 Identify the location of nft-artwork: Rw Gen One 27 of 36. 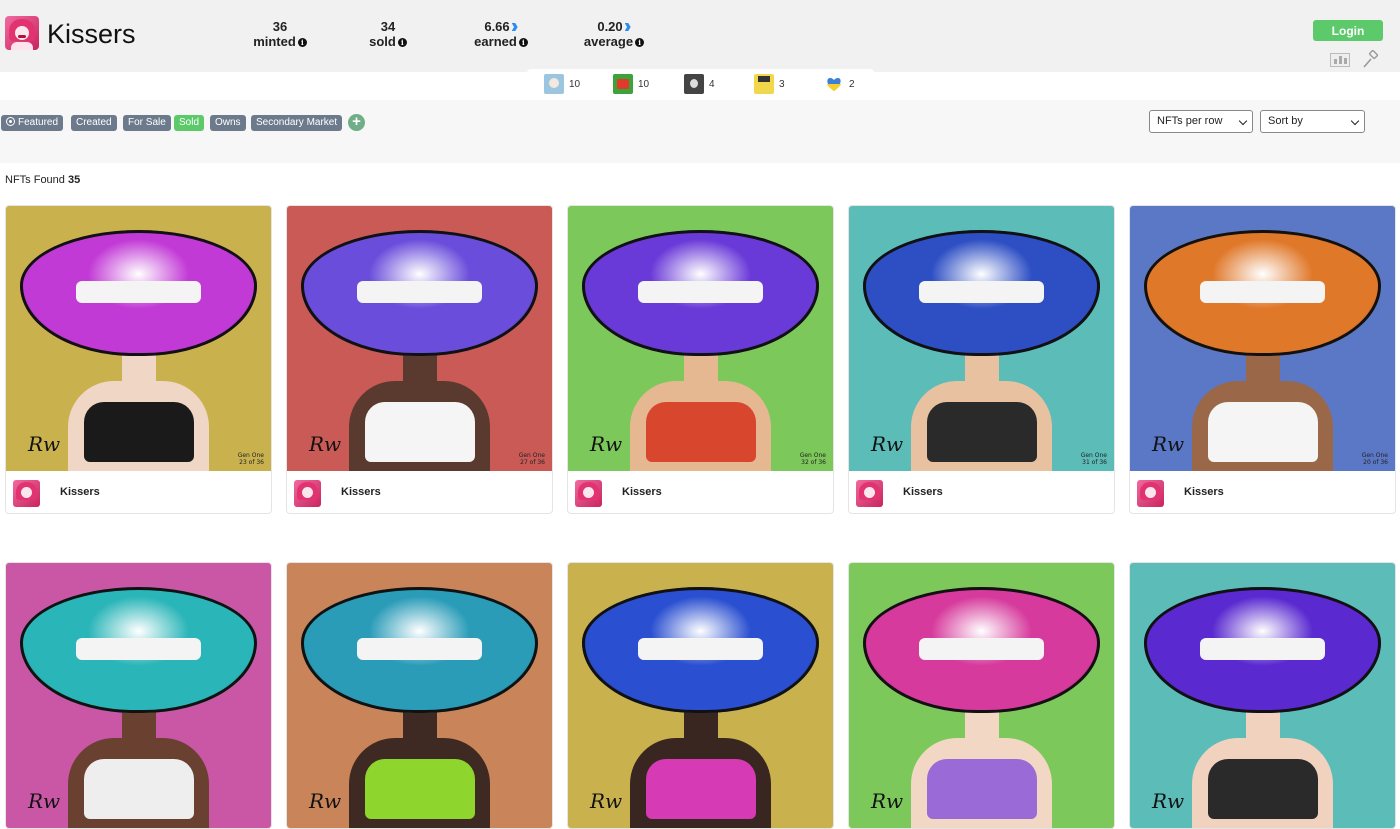
(419, 338).